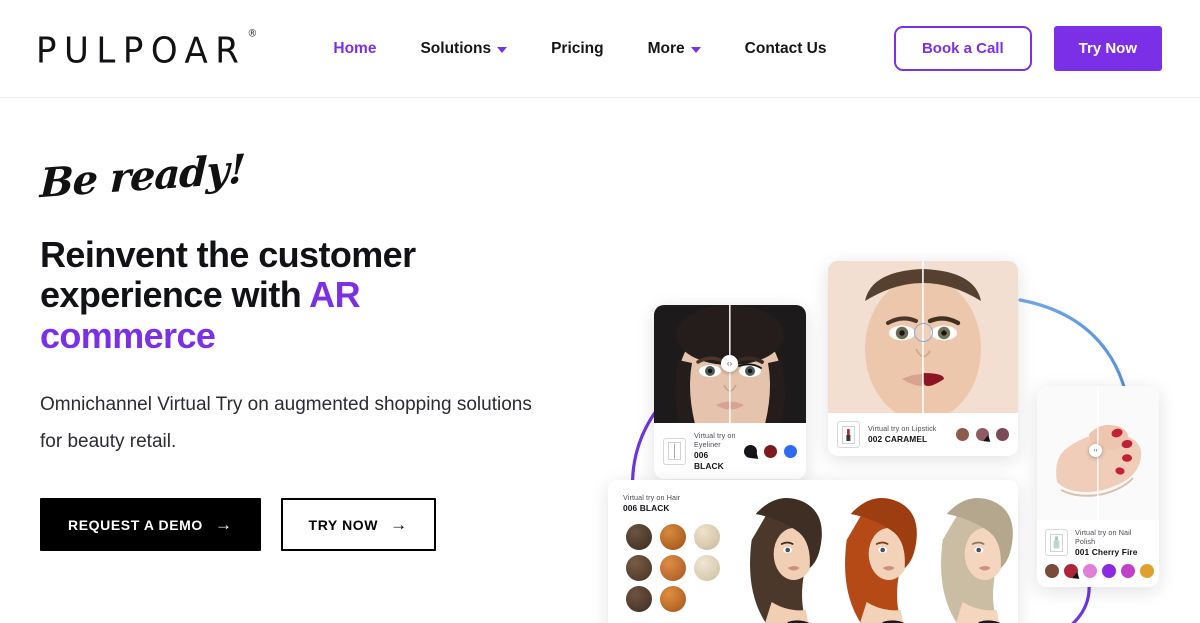  I want to click on hair-model-red-image, so click(875, 551).